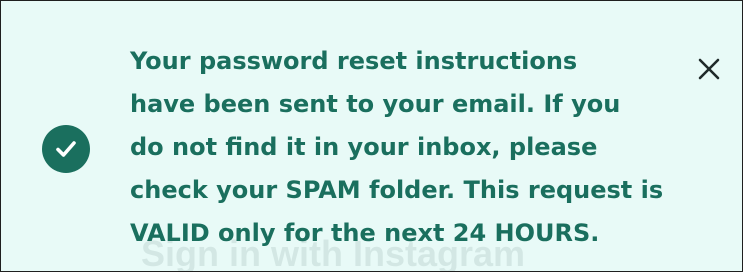 This screenshot has height=272, width=743. I want to click on check-circle-icon, so click(66, 149).